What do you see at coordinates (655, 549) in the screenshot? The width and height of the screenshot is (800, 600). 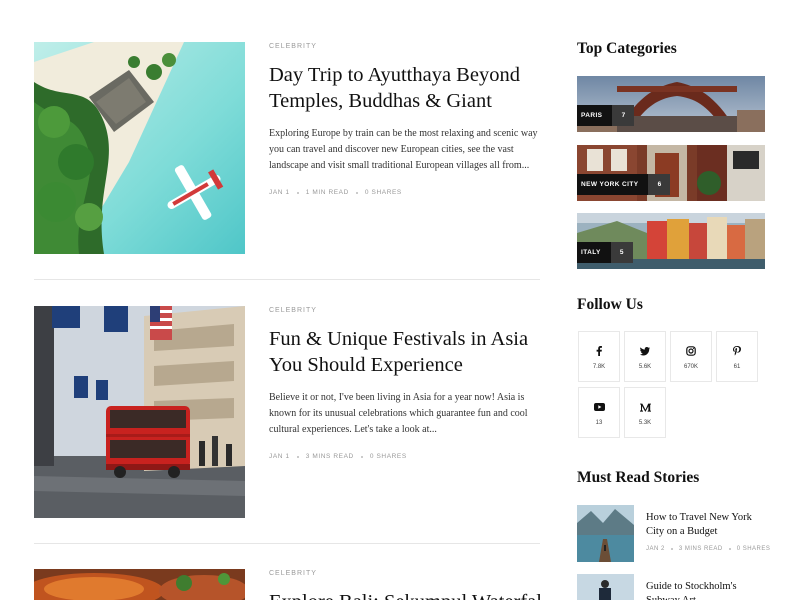 I see `story-date: JAN 2` at bounding box center [655, 549].